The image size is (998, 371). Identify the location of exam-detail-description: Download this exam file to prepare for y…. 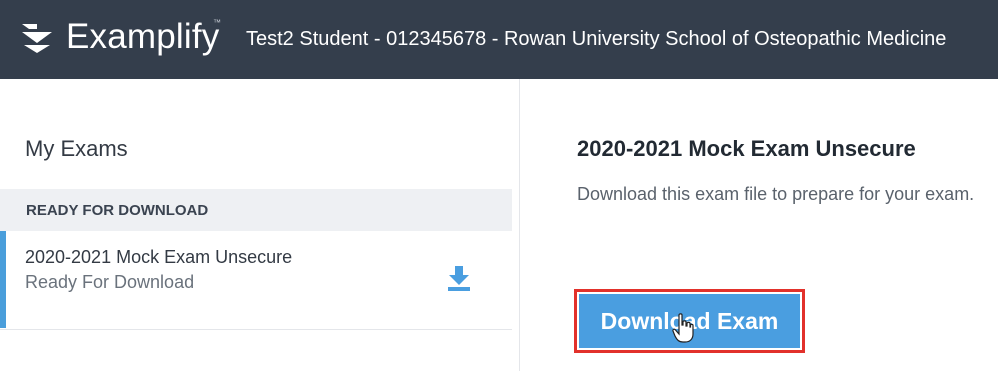
(776, 194).